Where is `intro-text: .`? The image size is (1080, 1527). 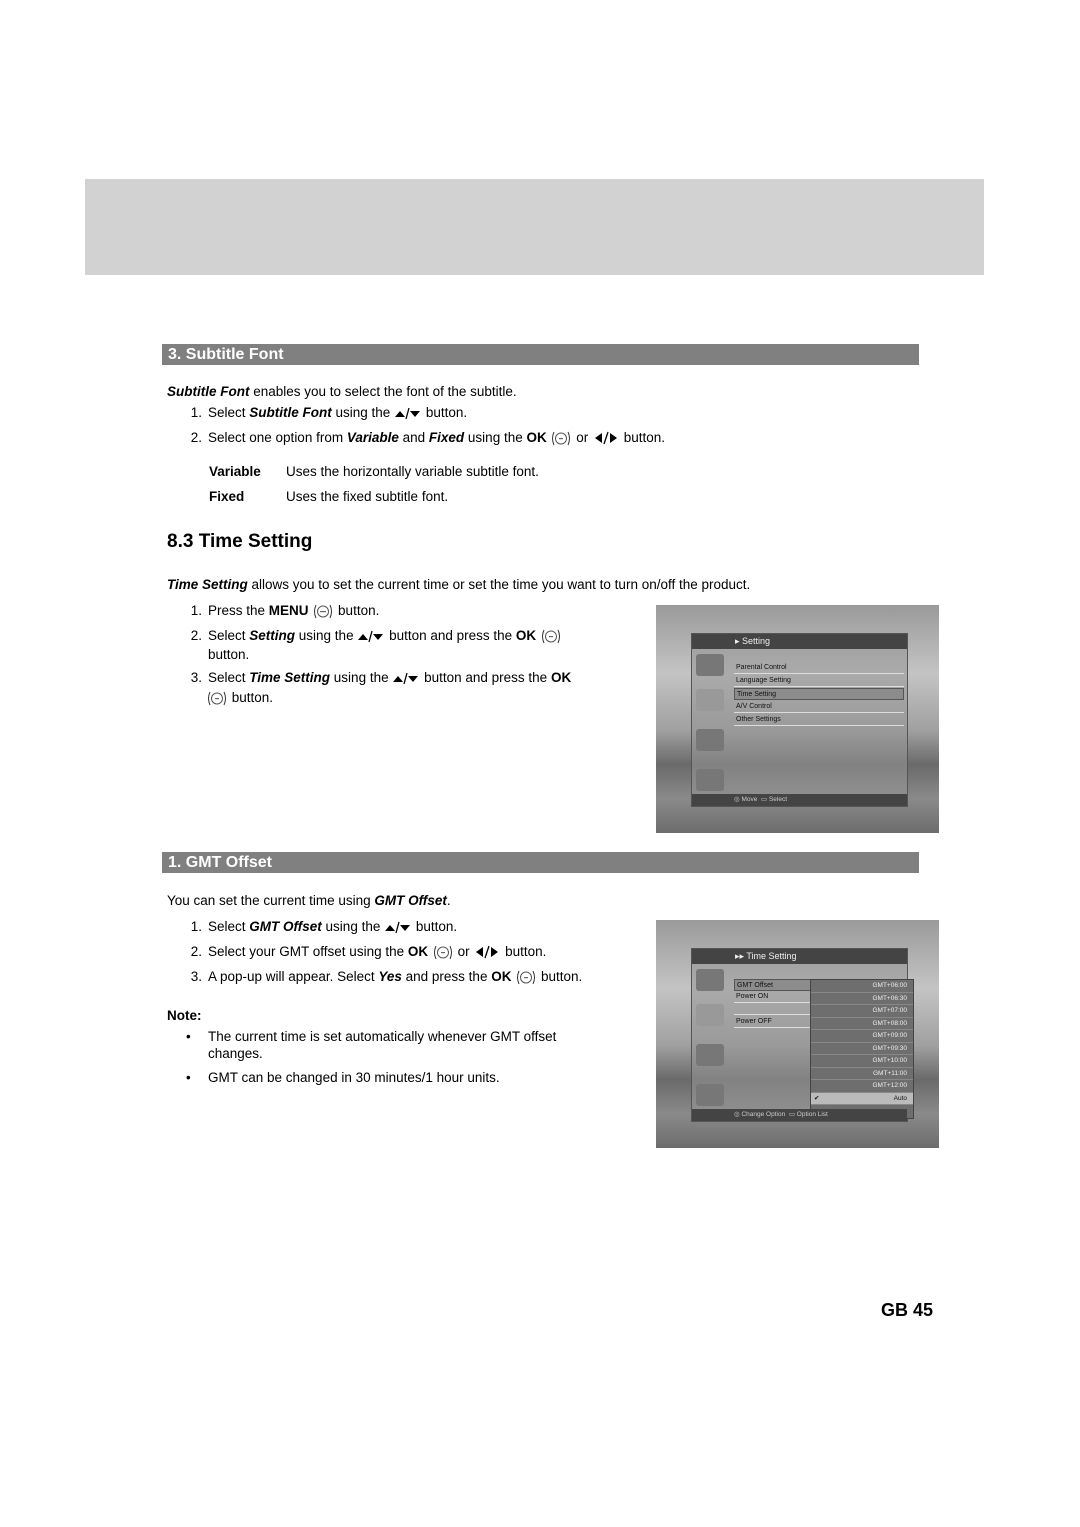
intro-text: . is located at coordinates (448, 900).